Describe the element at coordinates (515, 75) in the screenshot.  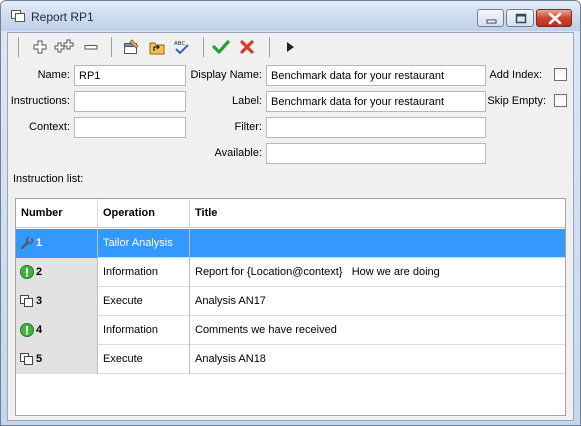
I see `add-index-label: Add Index:` at that location.